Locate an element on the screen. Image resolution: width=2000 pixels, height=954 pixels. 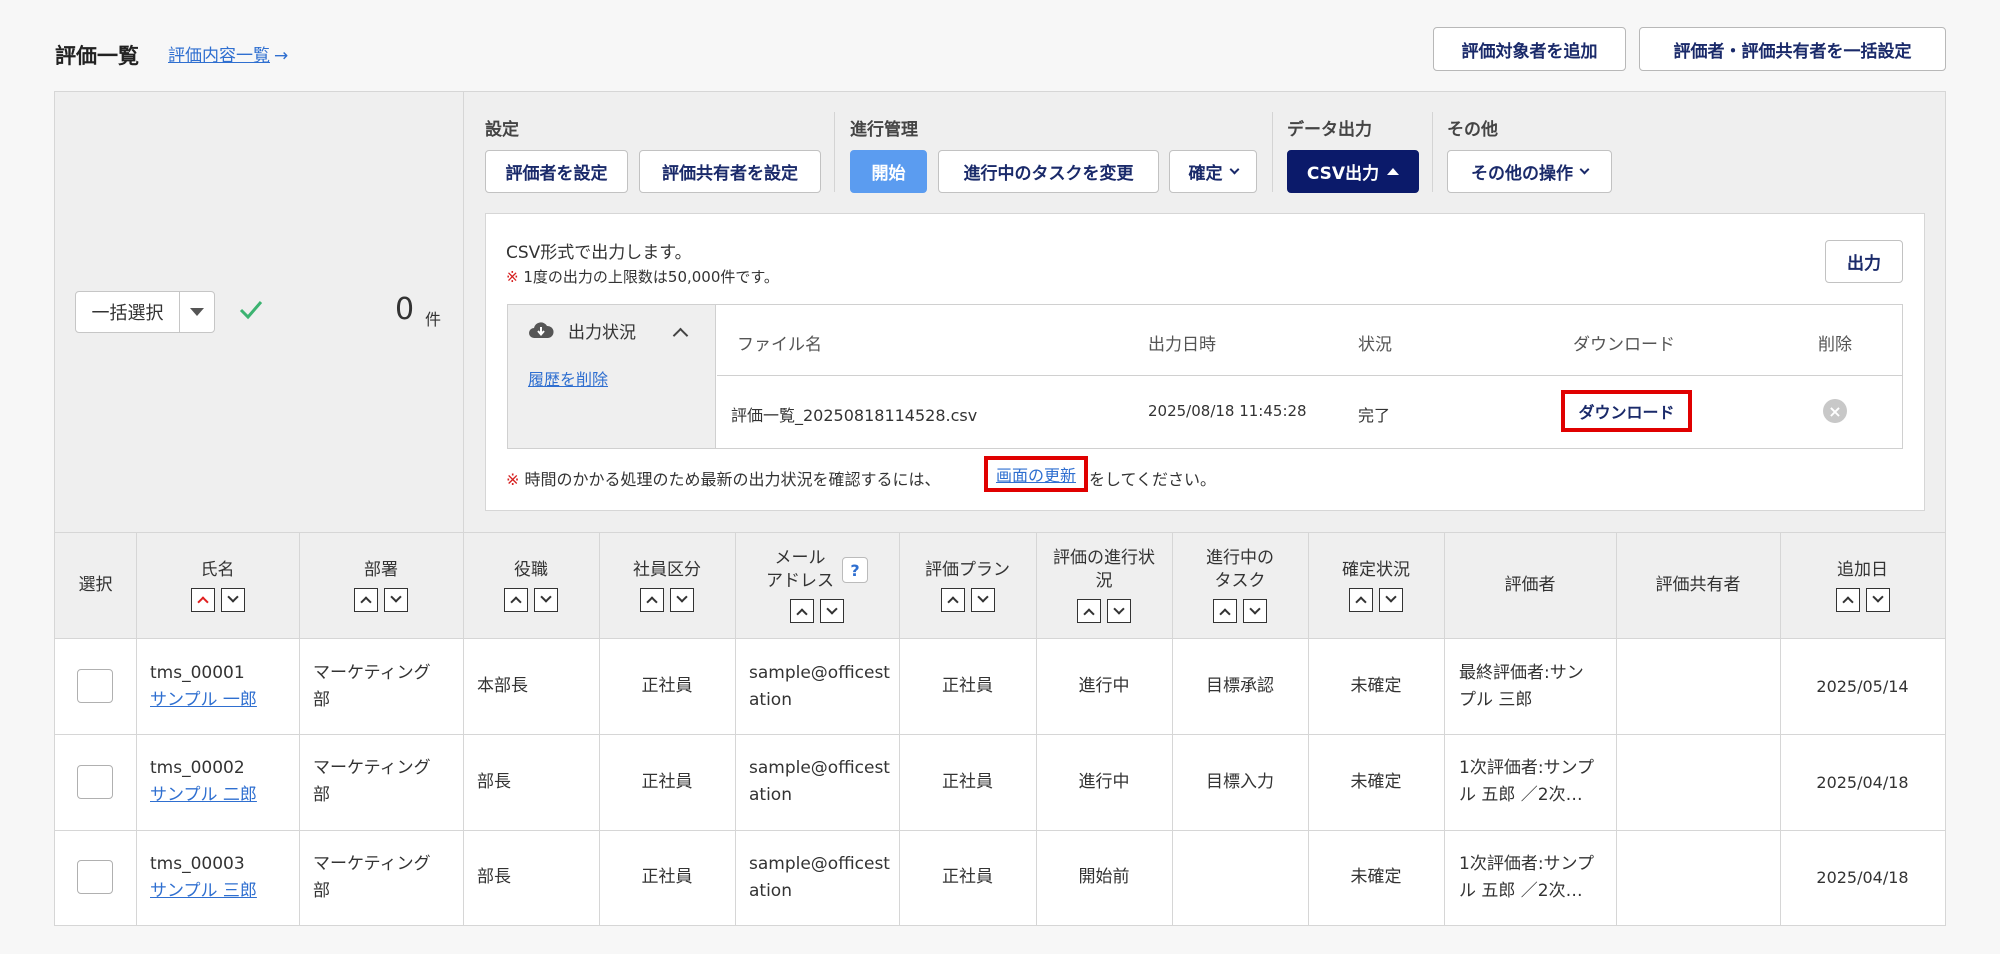
col-download: ダウンロード is located at coordinates (1624, 345).